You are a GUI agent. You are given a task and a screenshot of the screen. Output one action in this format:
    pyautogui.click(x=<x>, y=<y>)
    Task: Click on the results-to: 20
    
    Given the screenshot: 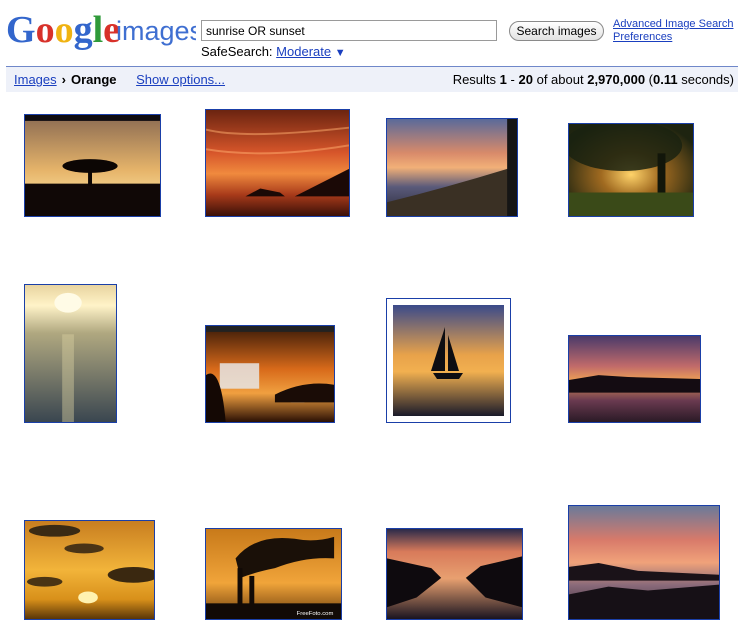 What is the action you would take?
    pyautogui.click(x=525, y=79)
    